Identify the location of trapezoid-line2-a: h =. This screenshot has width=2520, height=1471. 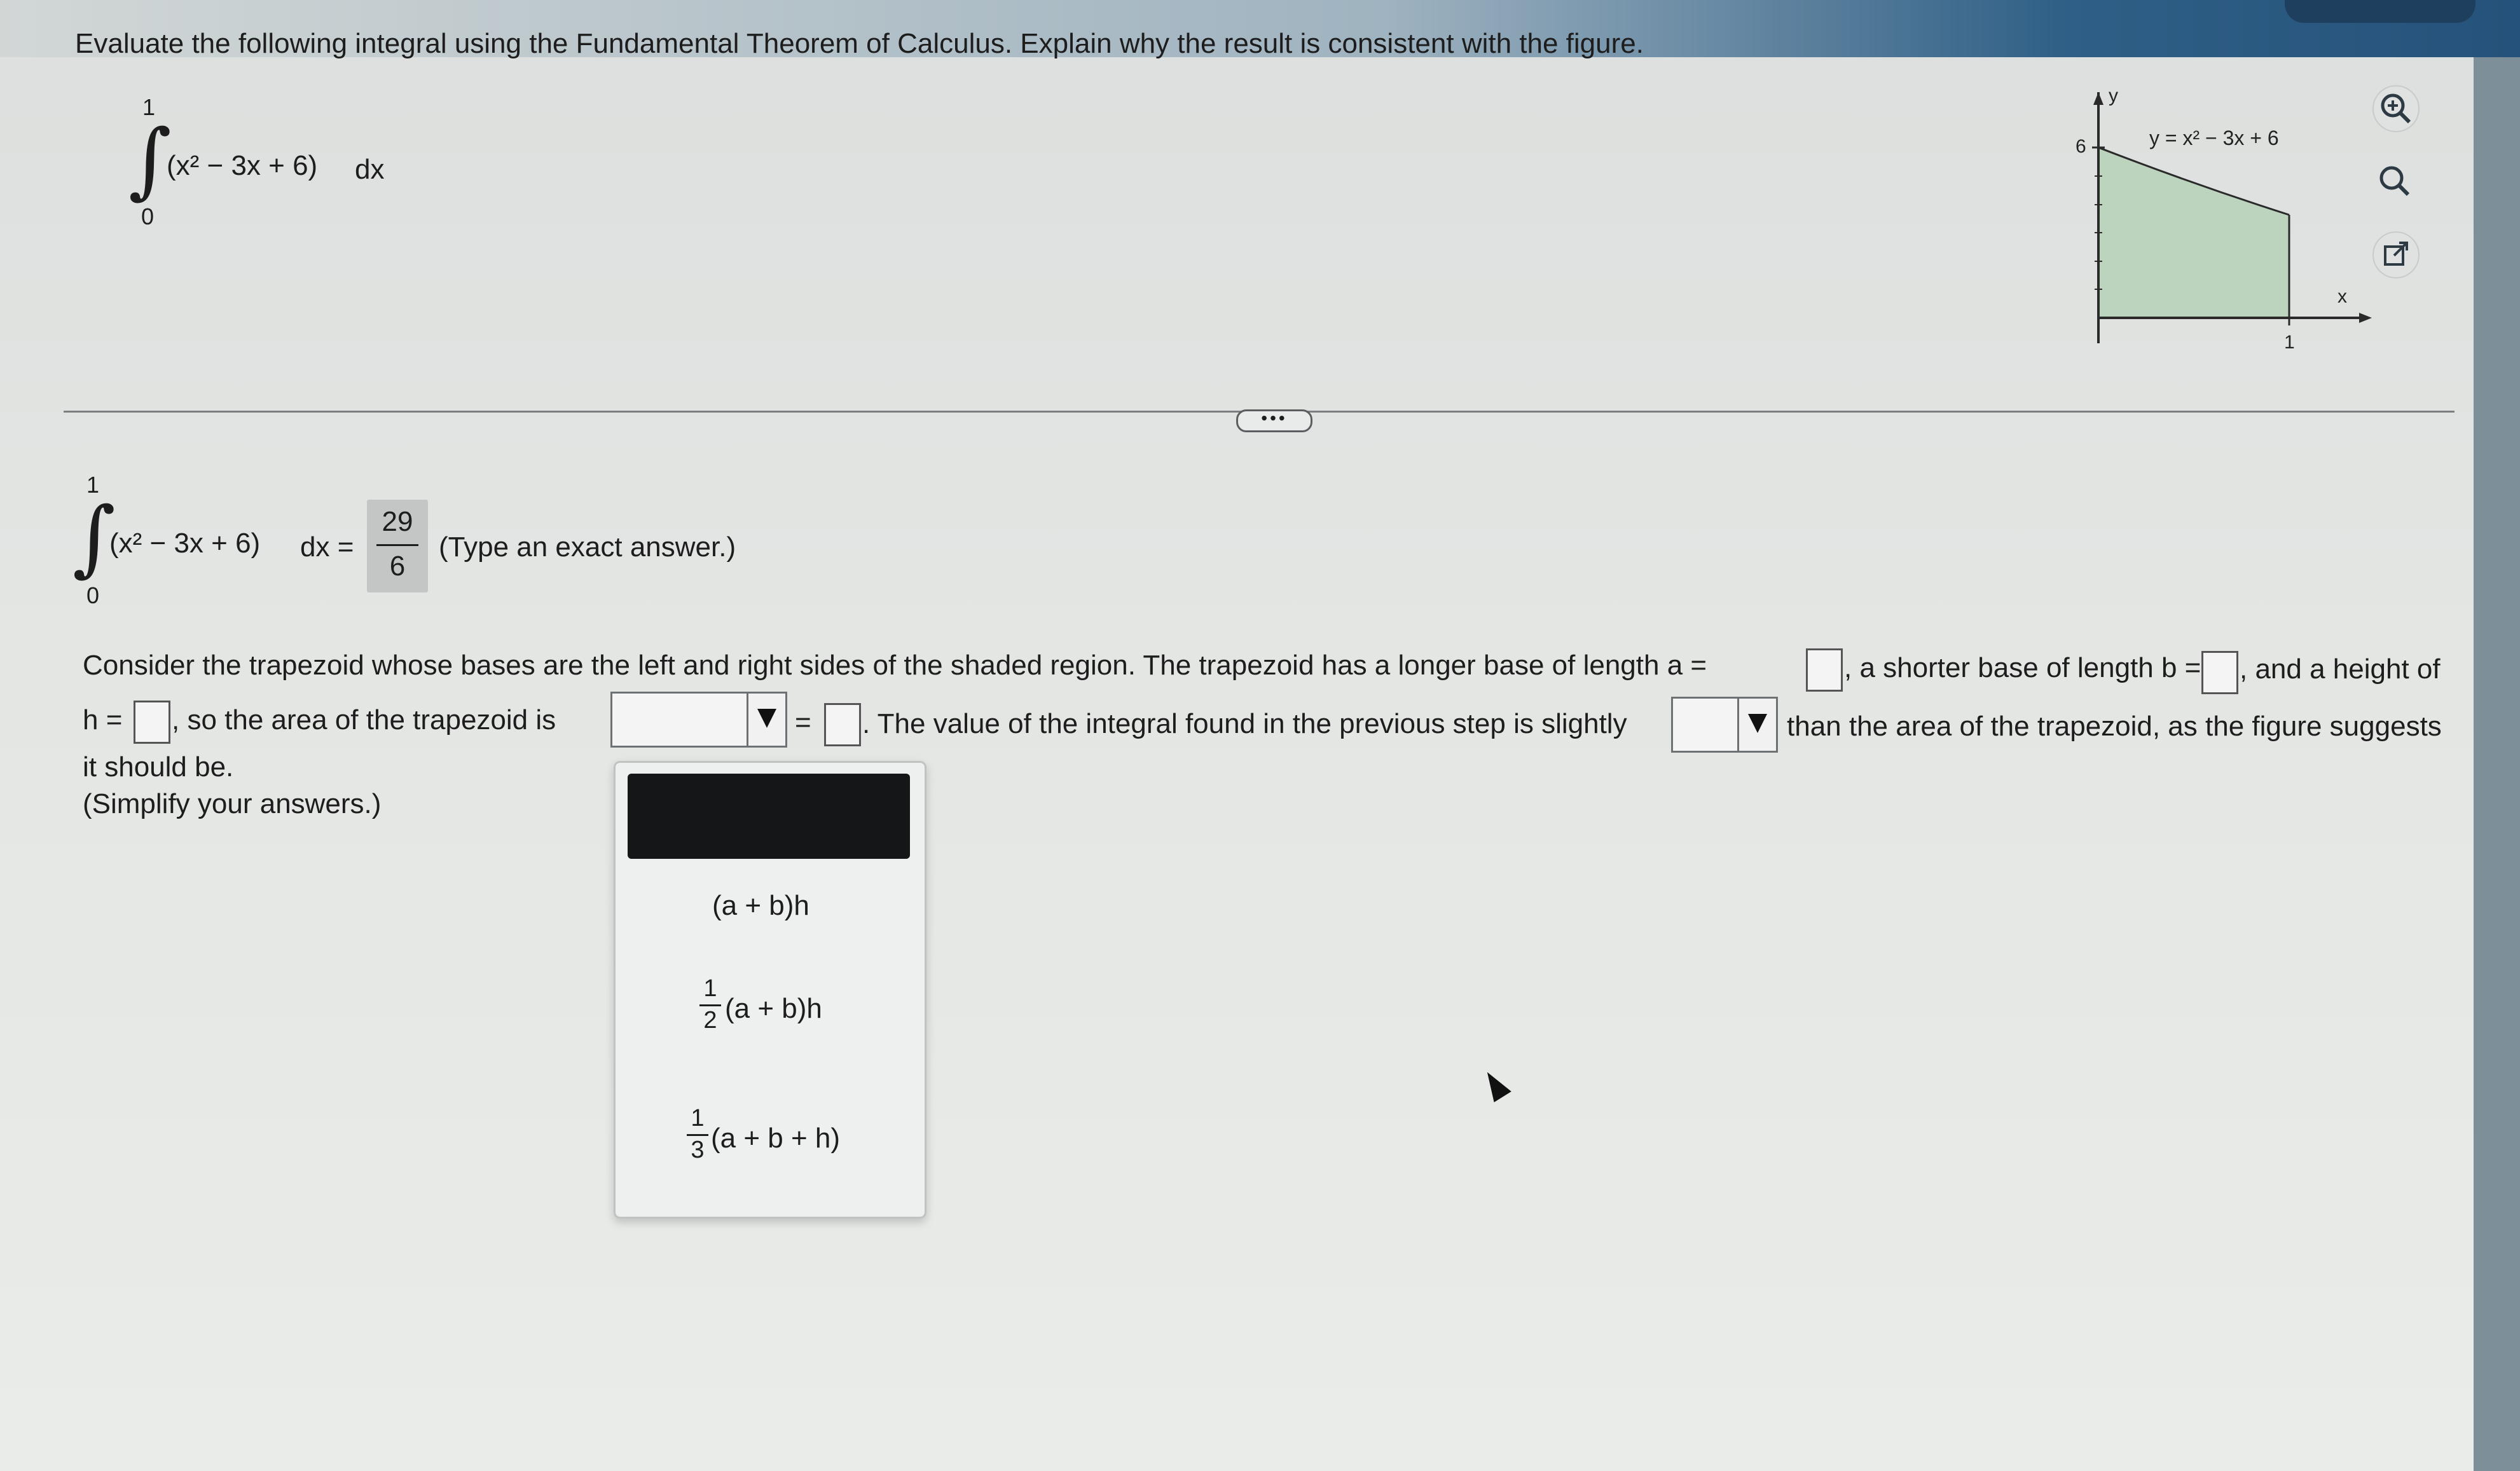
(103, 720).